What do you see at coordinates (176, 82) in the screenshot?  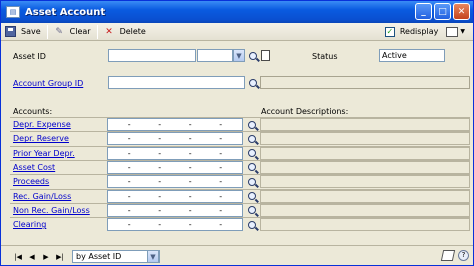 I see `account-group-id-input` at bounding box center [176, 82].